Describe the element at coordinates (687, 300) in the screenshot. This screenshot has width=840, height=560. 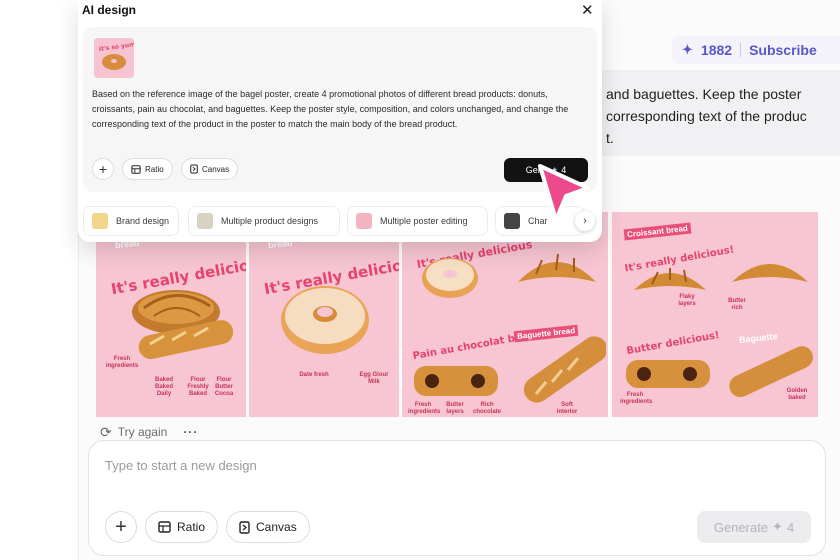
I see `caption: Flaky layers` at that location.